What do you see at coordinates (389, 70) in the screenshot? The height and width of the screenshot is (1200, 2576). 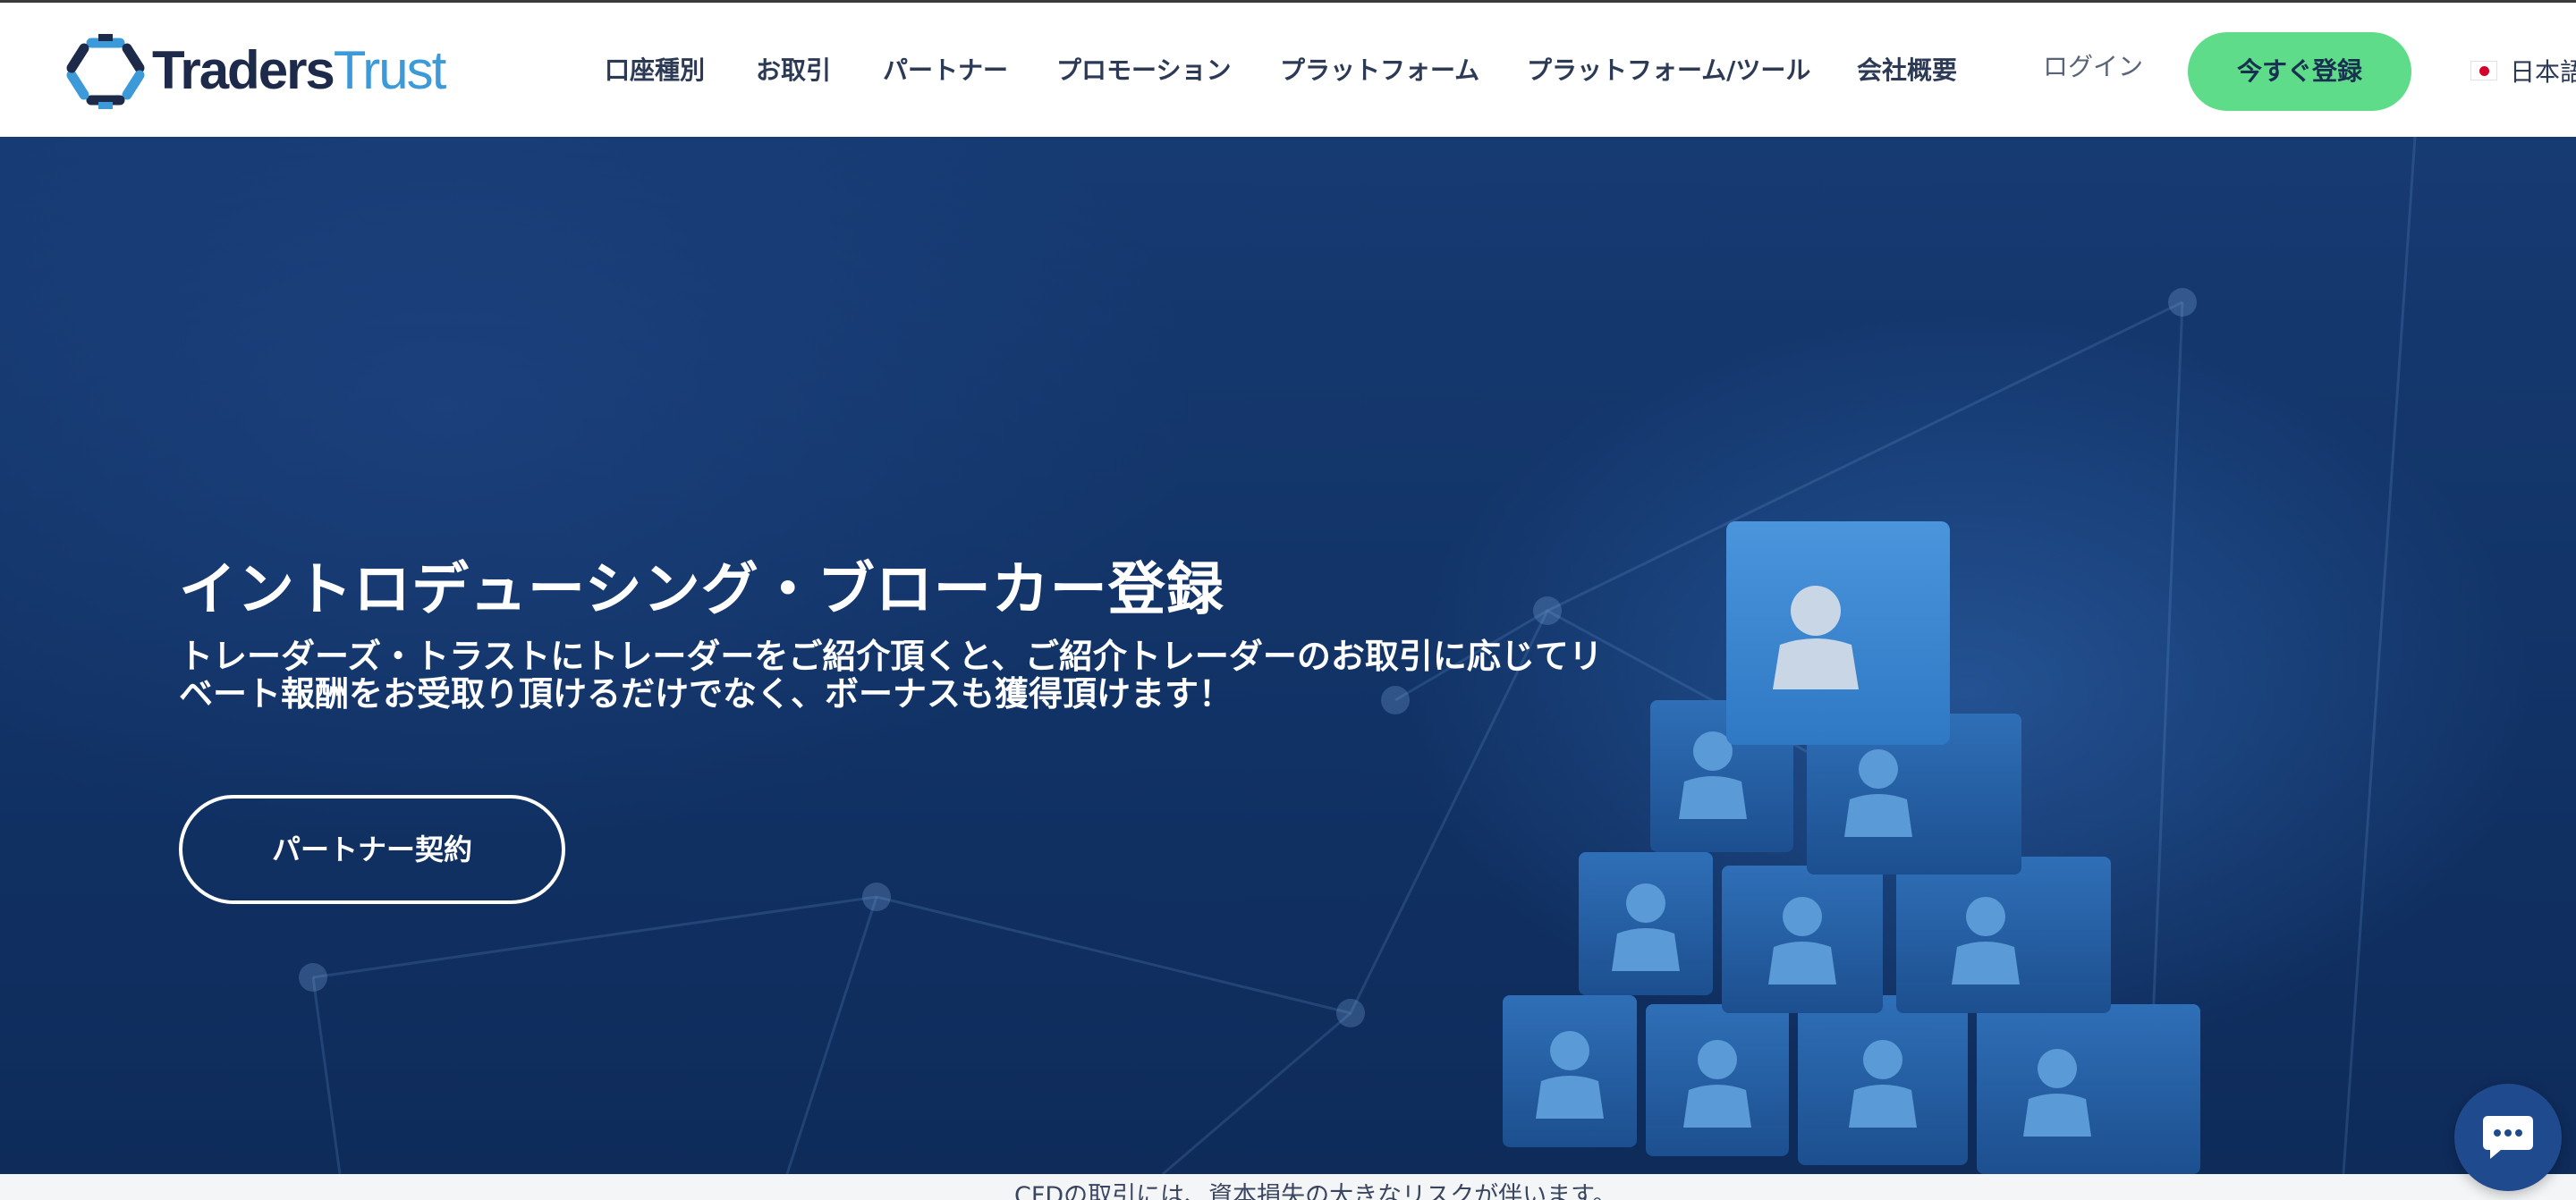 I see `logo-wordmark-trust: Trust` at bounding box center [389, 70].